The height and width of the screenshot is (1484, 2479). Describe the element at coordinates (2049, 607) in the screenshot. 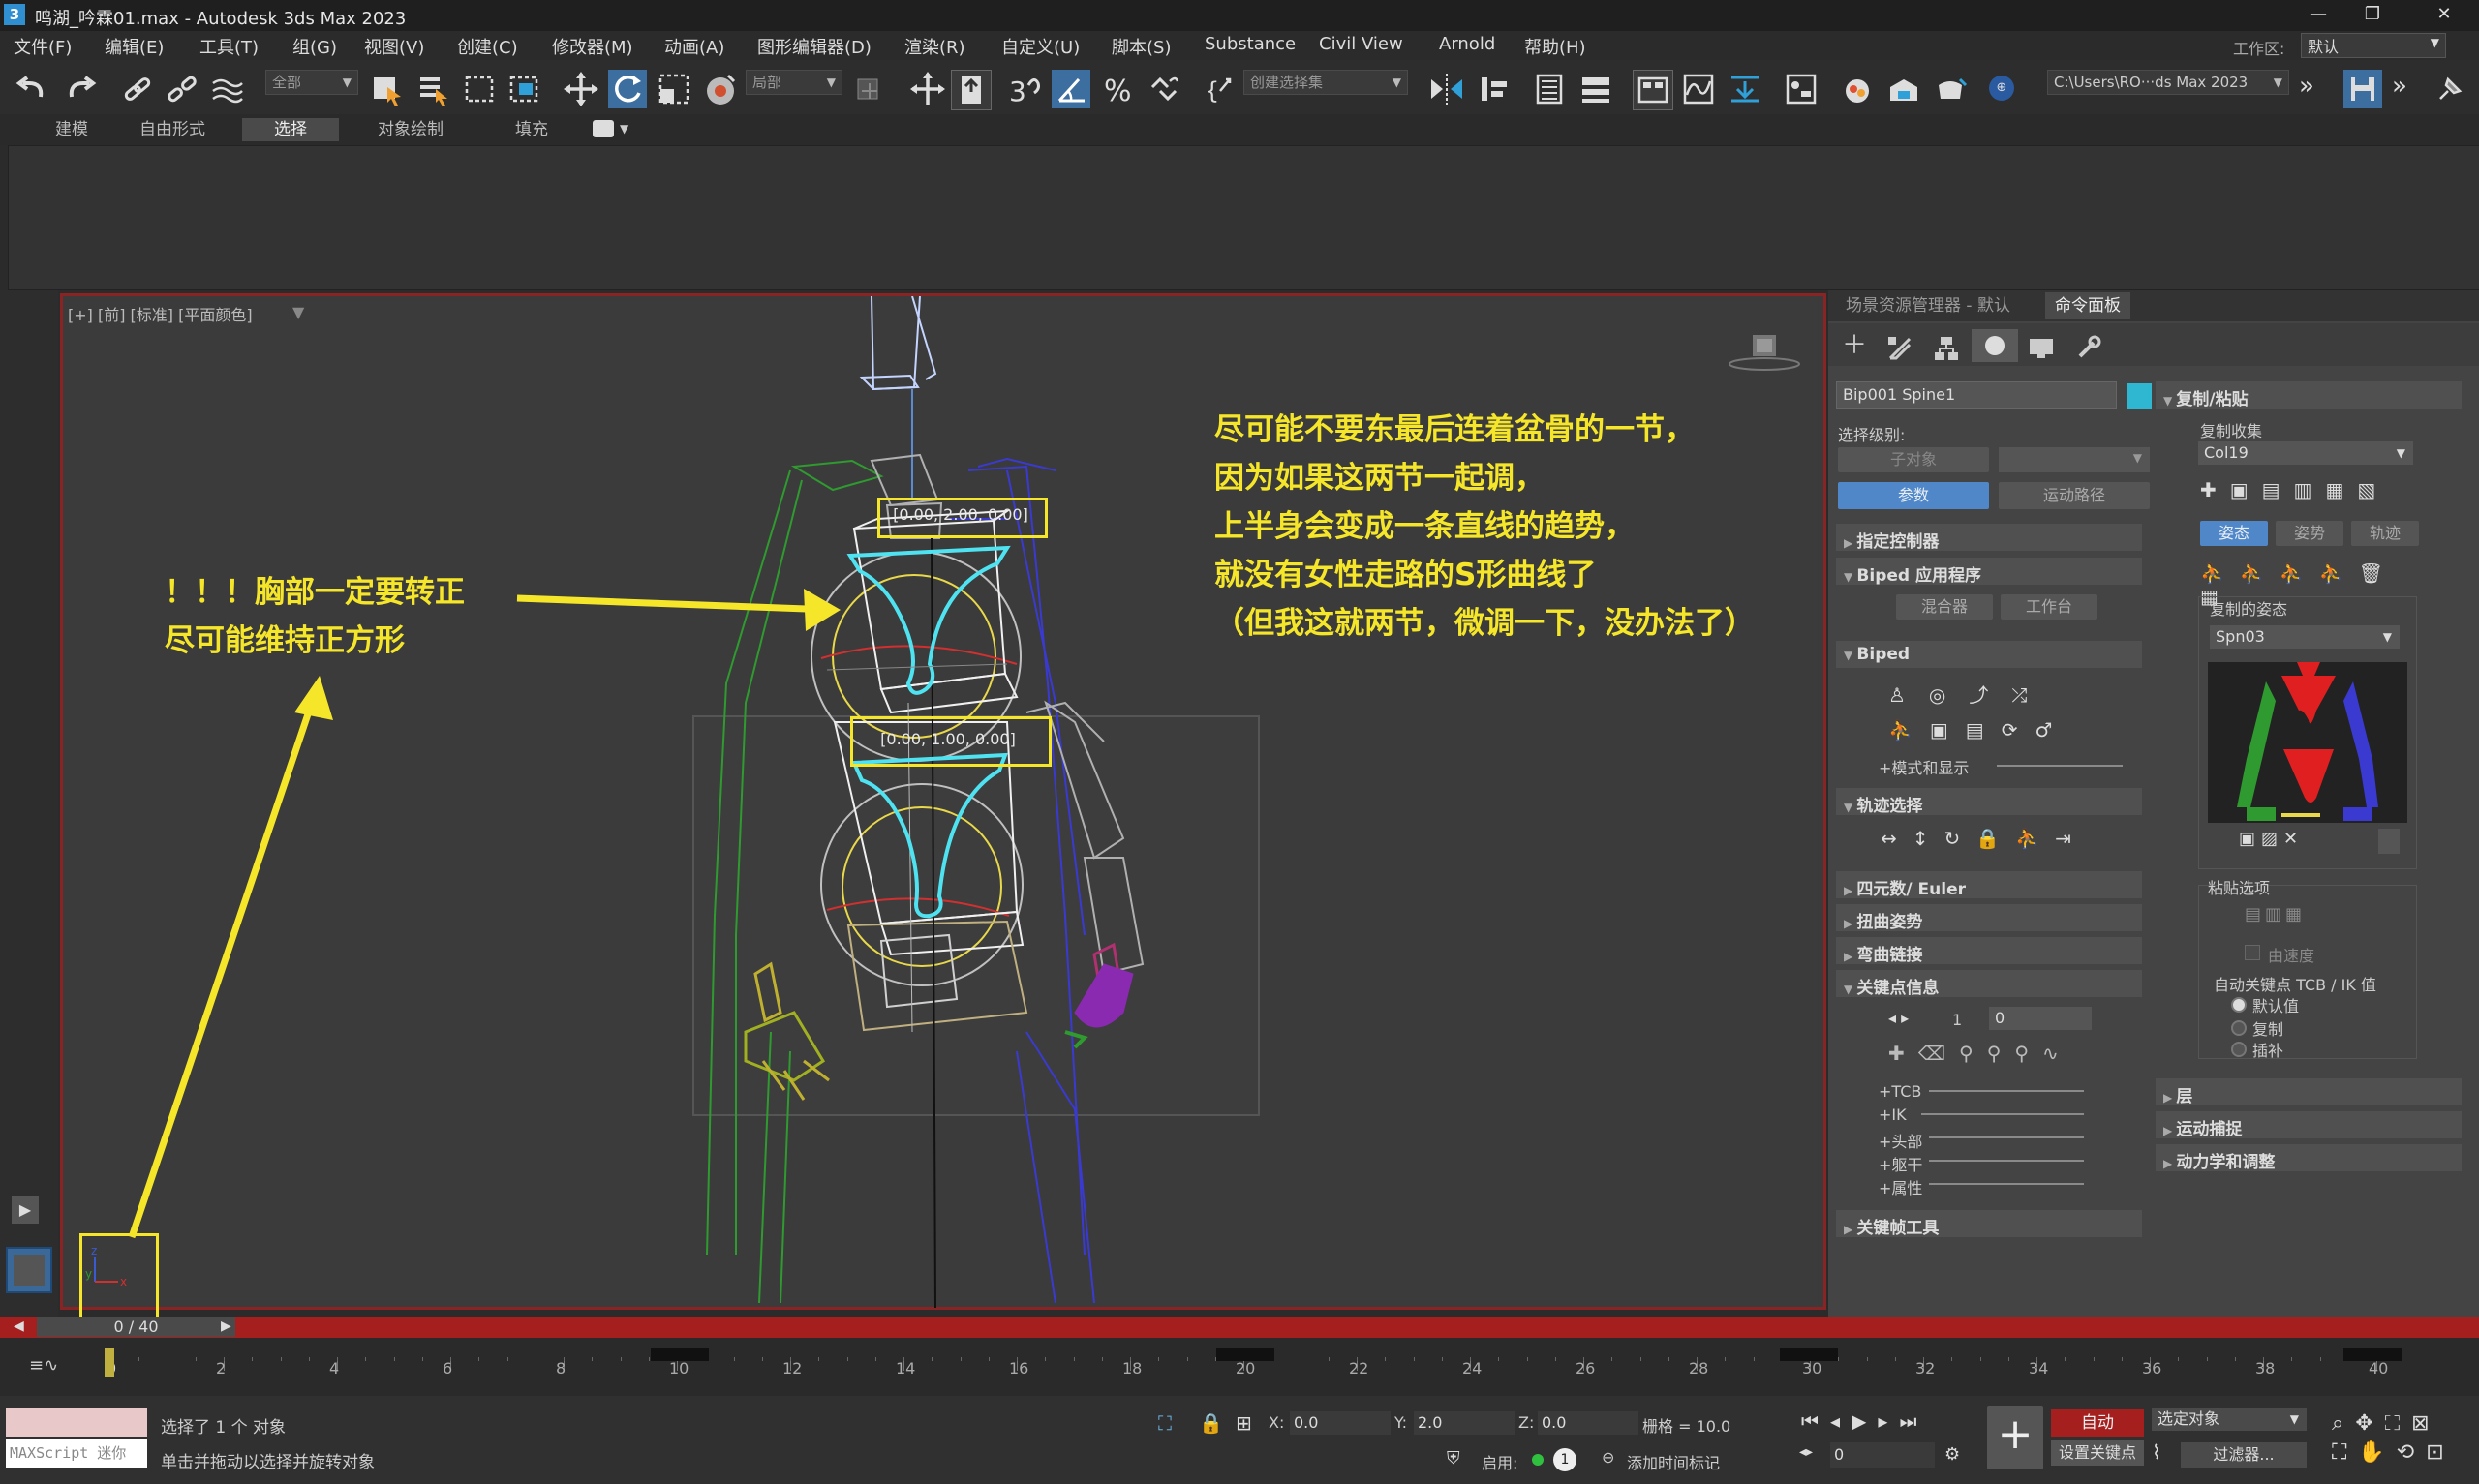

I see `workbench-button: 工作台` at that location.